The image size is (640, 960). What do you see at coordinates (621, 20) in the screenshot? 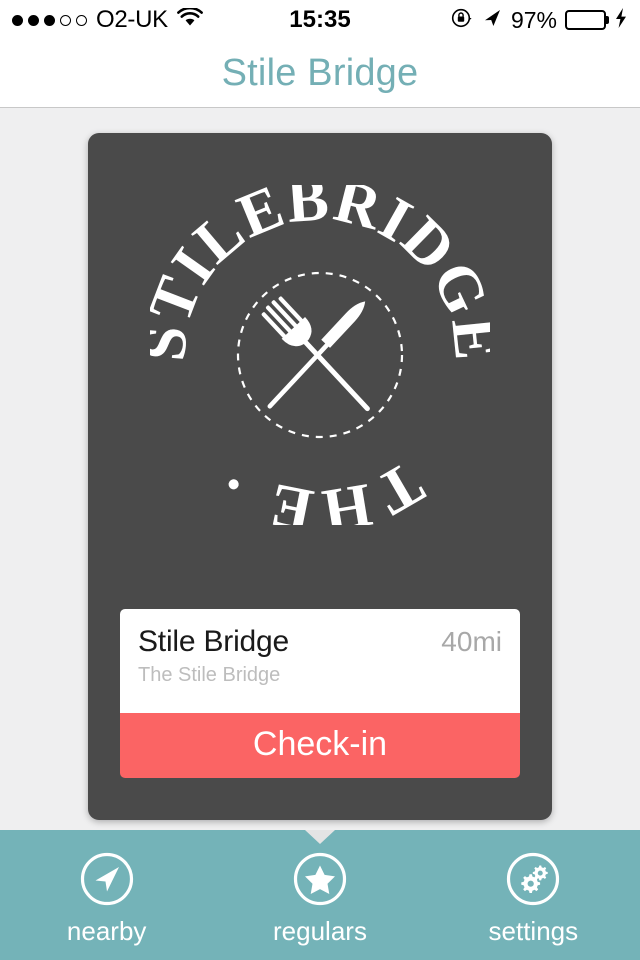
I see `lightning-bolt-icon` at bounding box center [621, 20].